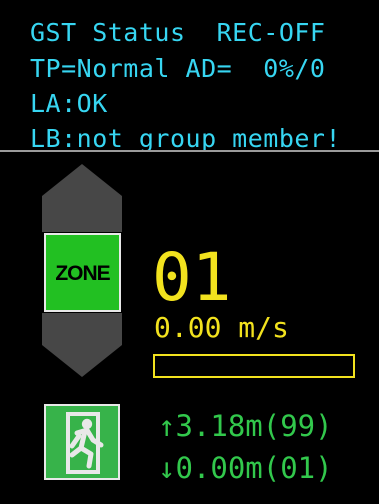 The height and width of the screenshot is (504, 379). I want to click on down-arrow-shaft, so click(82, 329).